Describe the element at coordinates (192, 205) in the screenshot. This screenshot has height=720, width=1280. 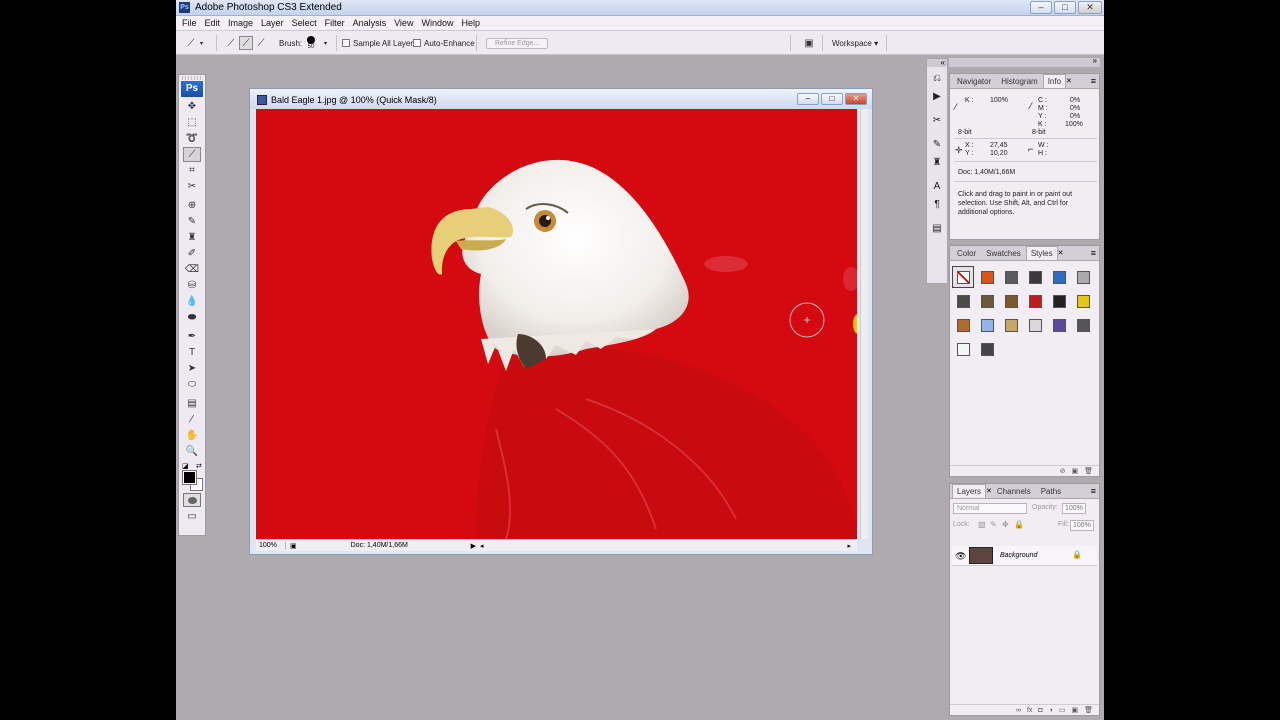
I see `healing-brush-tool-icon: ⊕` at that location.